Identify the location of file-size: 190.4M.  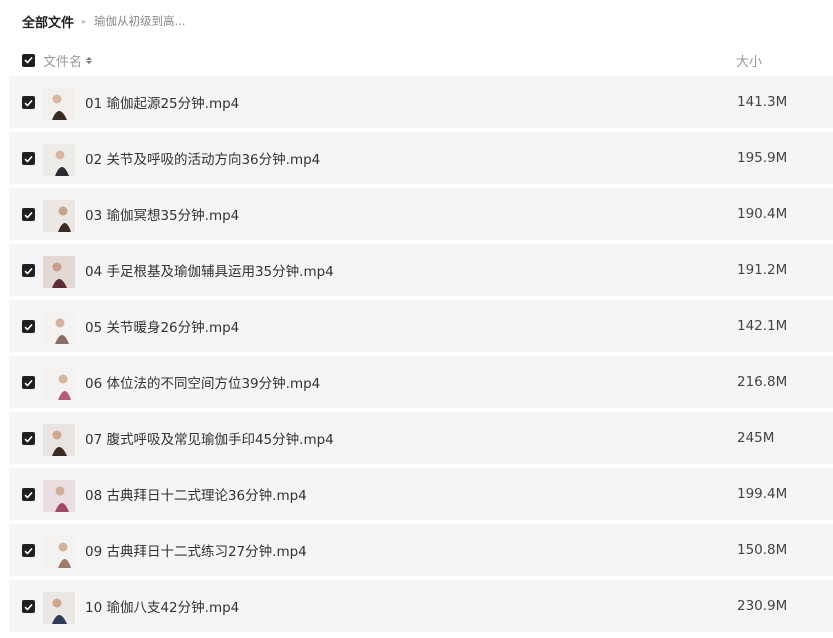
(762, 214).